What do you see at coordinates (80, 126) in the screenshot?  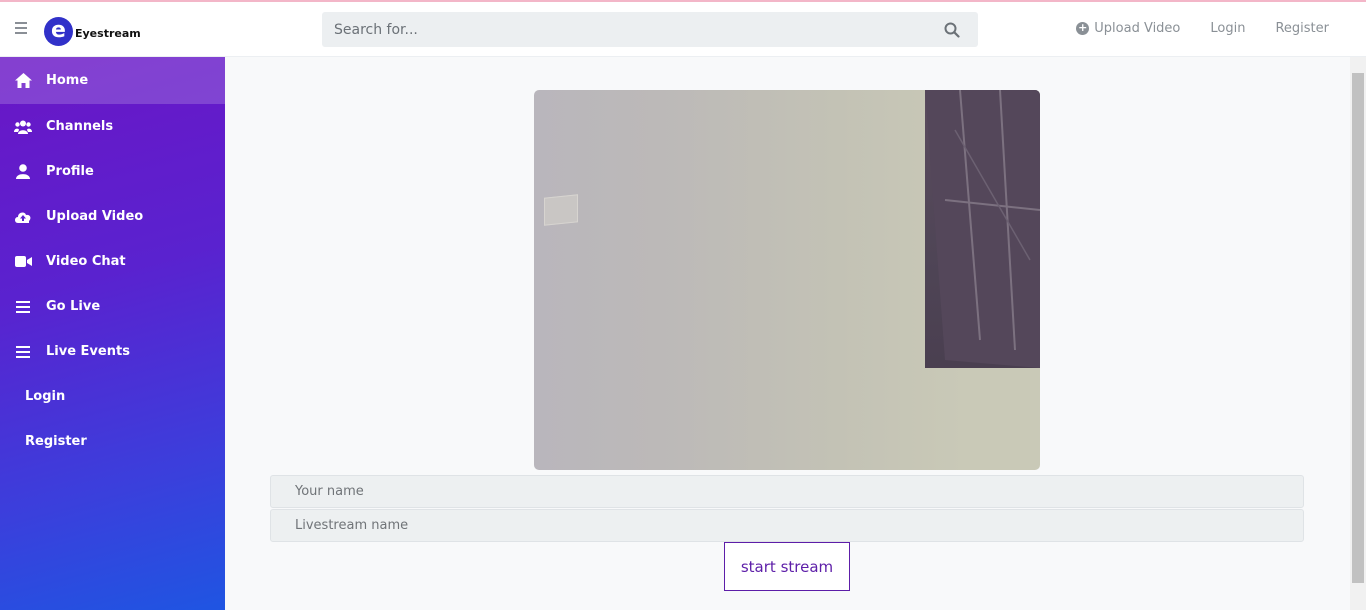 I see `sidebar-item-label: Channels` at bounding box center [80, 126].